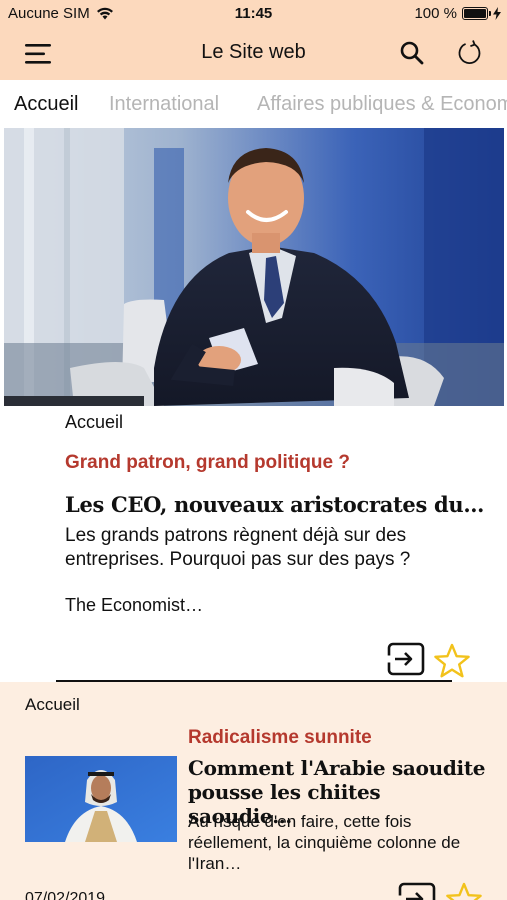 The width and height of the screenshot is (507, 900). I want to click on status-bar: Aucune SIM 11:45 100 %, so click(253, 14).